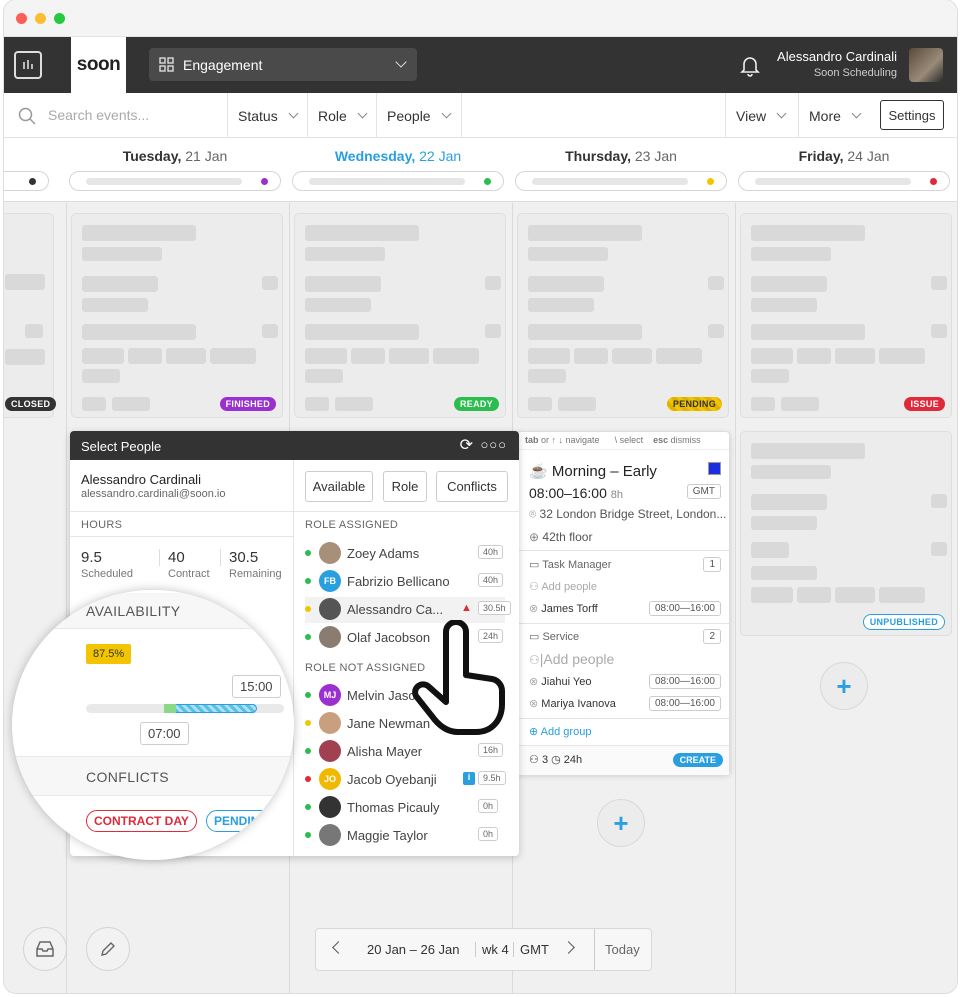  I want to click on day-header-friday: Friday, 24 Jan, so click(844, 156).